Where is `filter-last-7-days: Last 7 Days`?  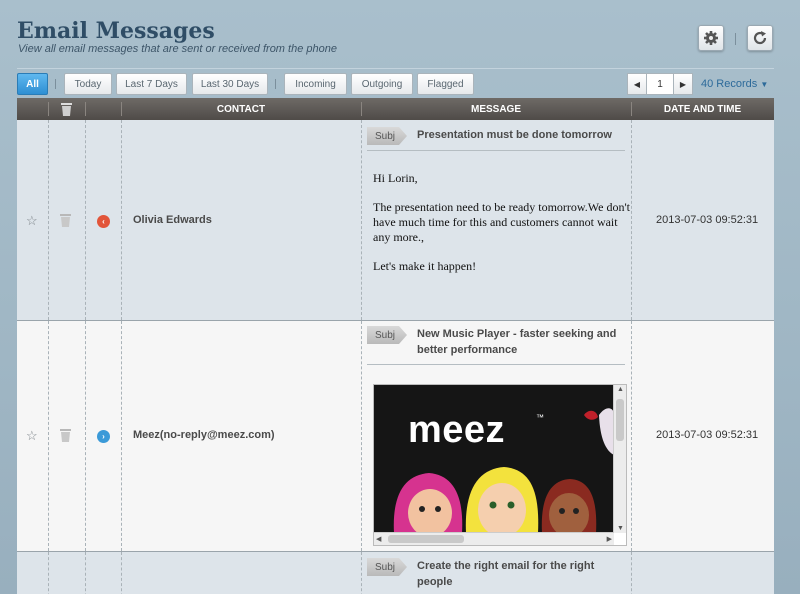 filter-last-7-days: Last 7 Days is located at coordinates (151, 84).